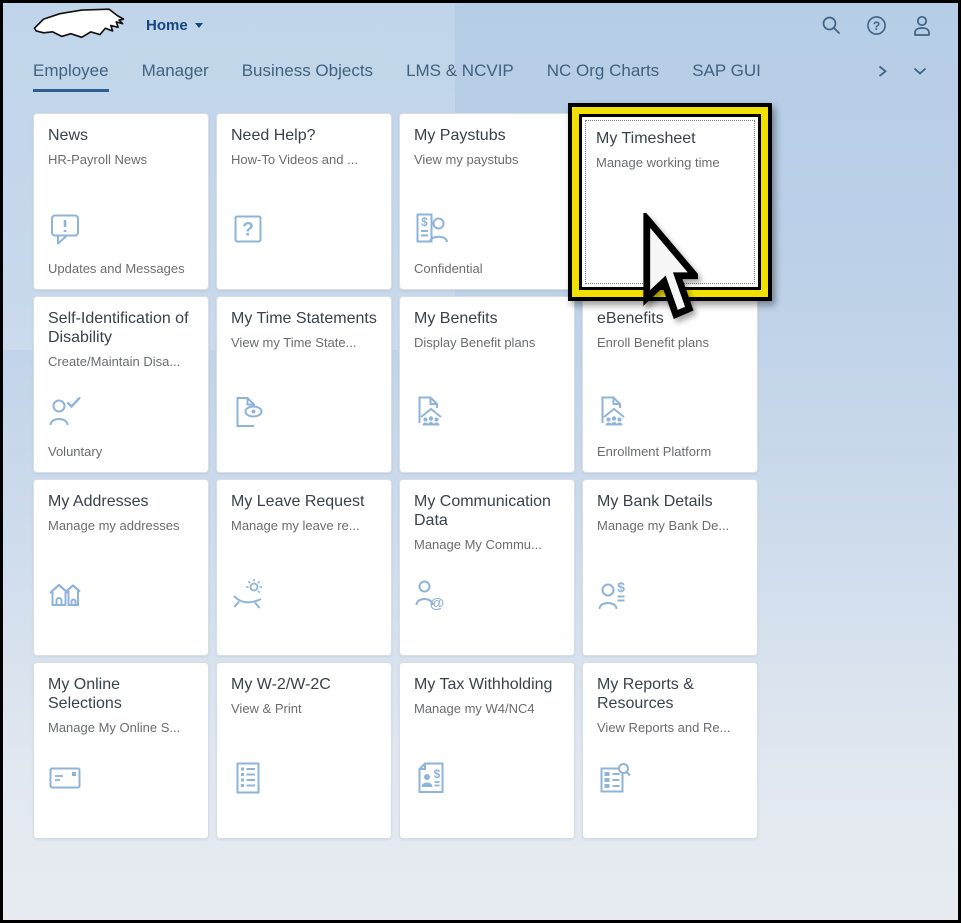 The width and height of the screenshot is (961, 923). Describe the element at coordinates (65, 595) in the screenshot. I see `houses-icon` at that location.